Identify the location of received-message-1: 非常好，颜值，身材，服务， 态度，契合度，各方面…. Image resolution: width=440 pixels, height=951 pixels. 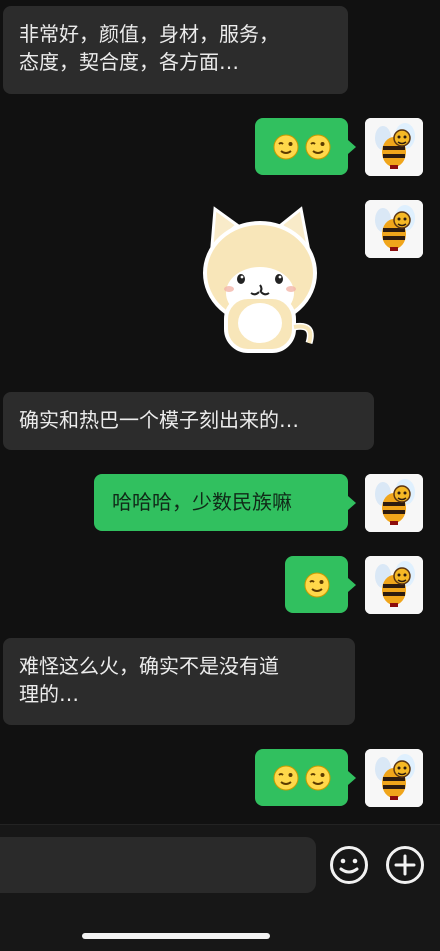
(175, 50).